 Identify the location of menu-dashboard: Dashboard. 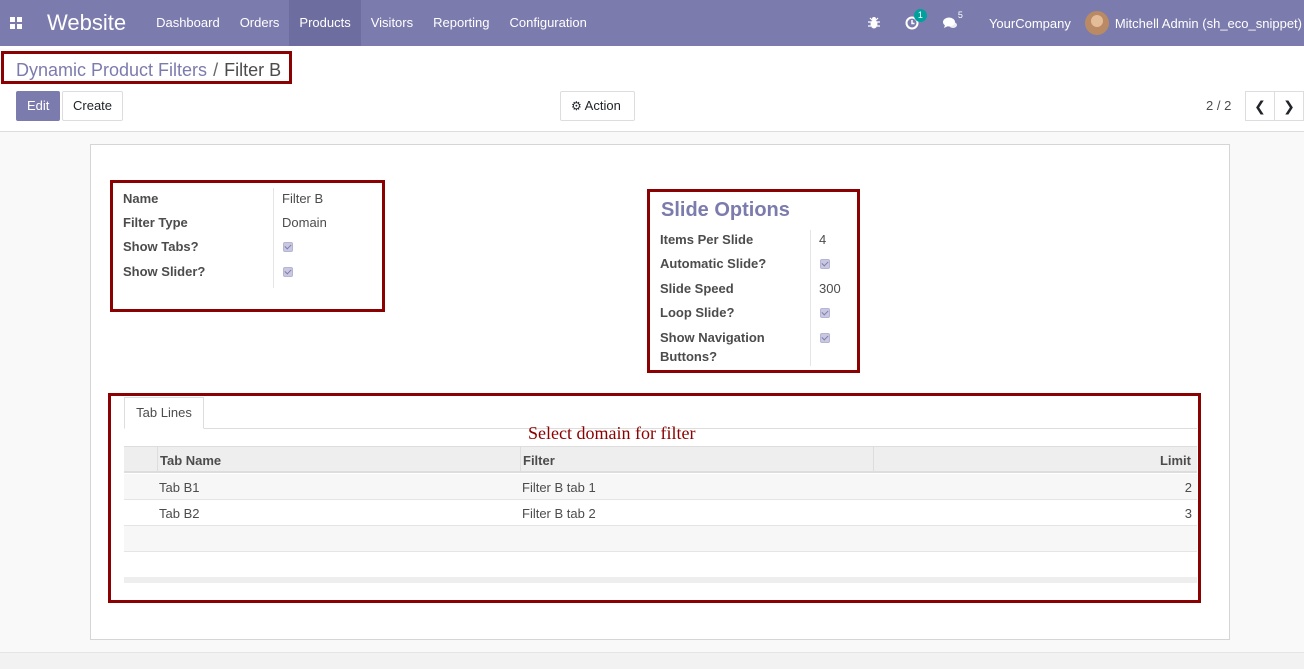
(188, 23).